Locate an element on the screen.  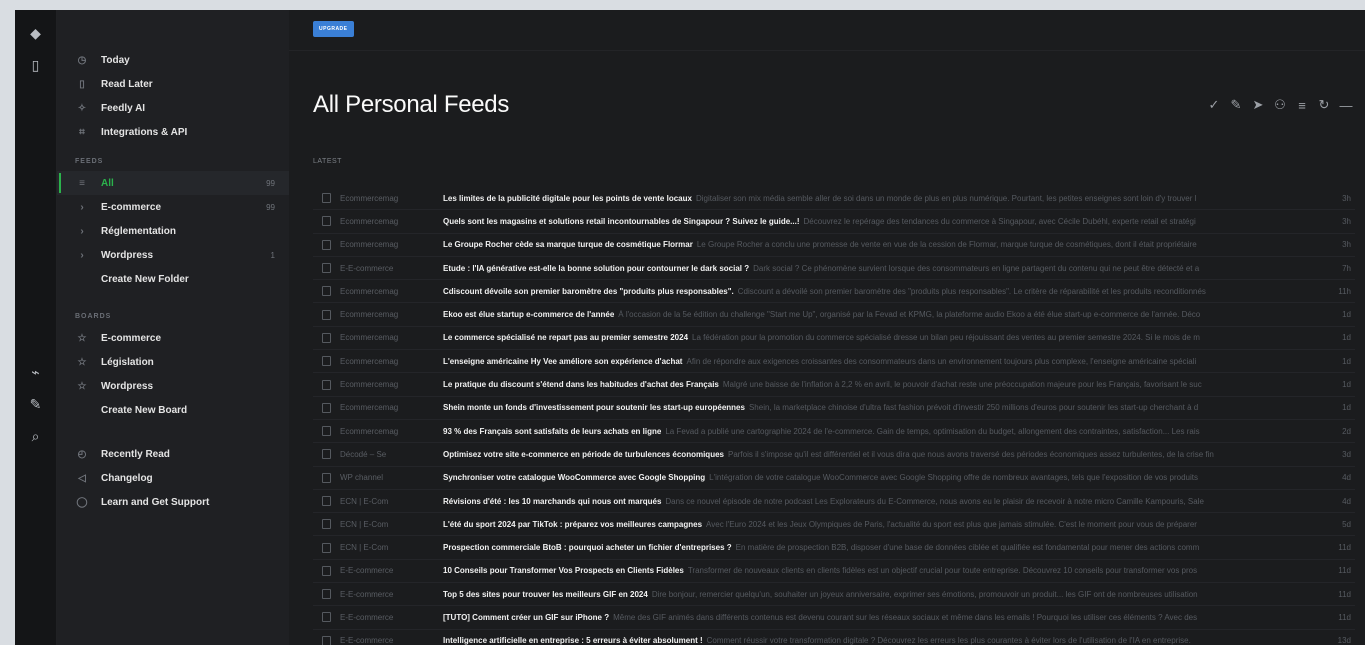
sidebar-item-integrations: ⌗ Integrations & API is located at coordinates (173, 132).